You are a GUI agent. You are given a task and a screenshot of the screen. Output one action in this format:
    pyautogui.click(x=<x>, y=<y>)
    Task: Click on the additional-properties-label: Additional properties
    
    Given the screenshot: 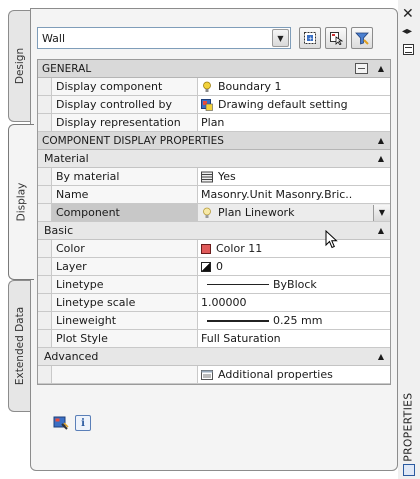 What is the action you would take?
    pyautogui.click(x=275, y=374)
    